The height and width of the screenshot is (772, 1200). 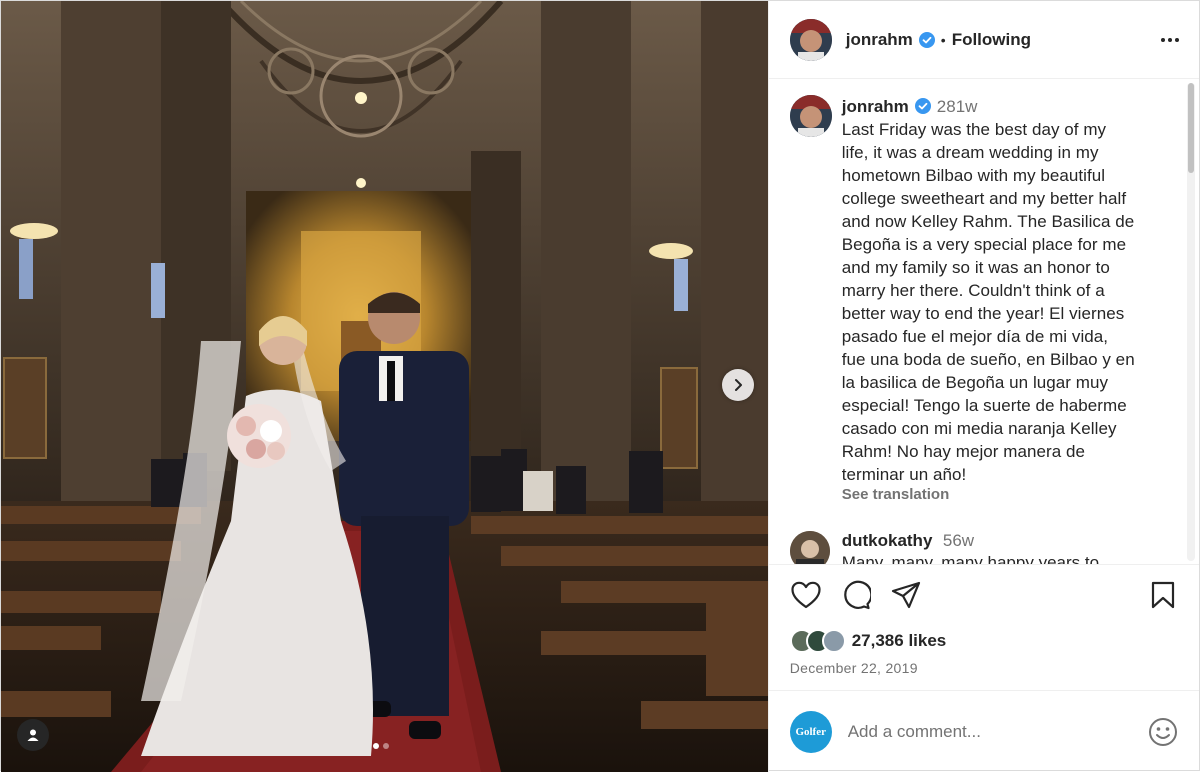 I want to click on comment-text: Many, many, many happy years to, so click(x=970, y=559).